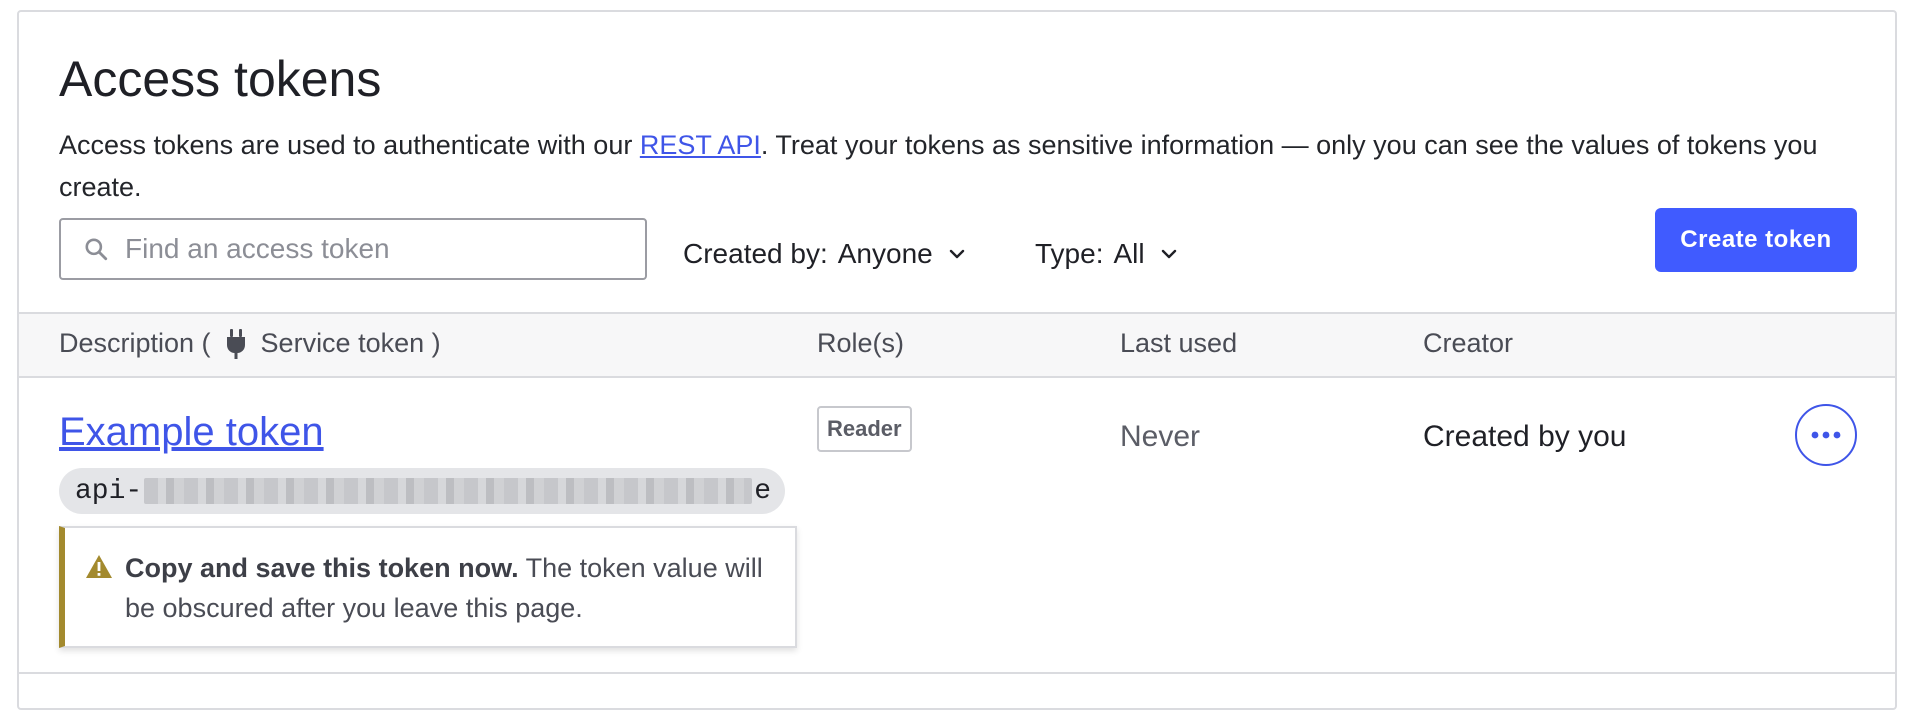  What do you see at coordinates (1468, 343) in the screenshot?
I see `column-header-creator: Creator` at bounding box center [1468, 343].